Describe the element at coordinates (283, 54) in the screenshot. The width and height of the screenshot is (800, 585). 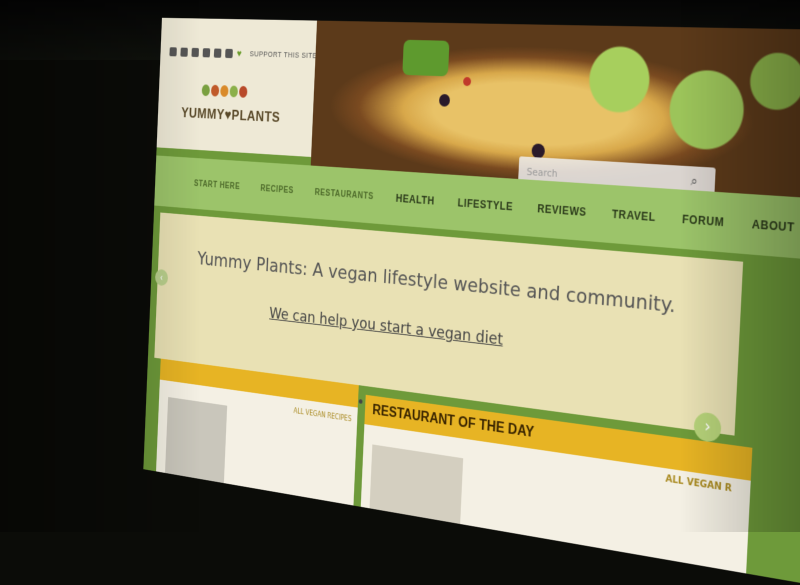
I see `support-link: SUPPORT THIS SITE` at that location.